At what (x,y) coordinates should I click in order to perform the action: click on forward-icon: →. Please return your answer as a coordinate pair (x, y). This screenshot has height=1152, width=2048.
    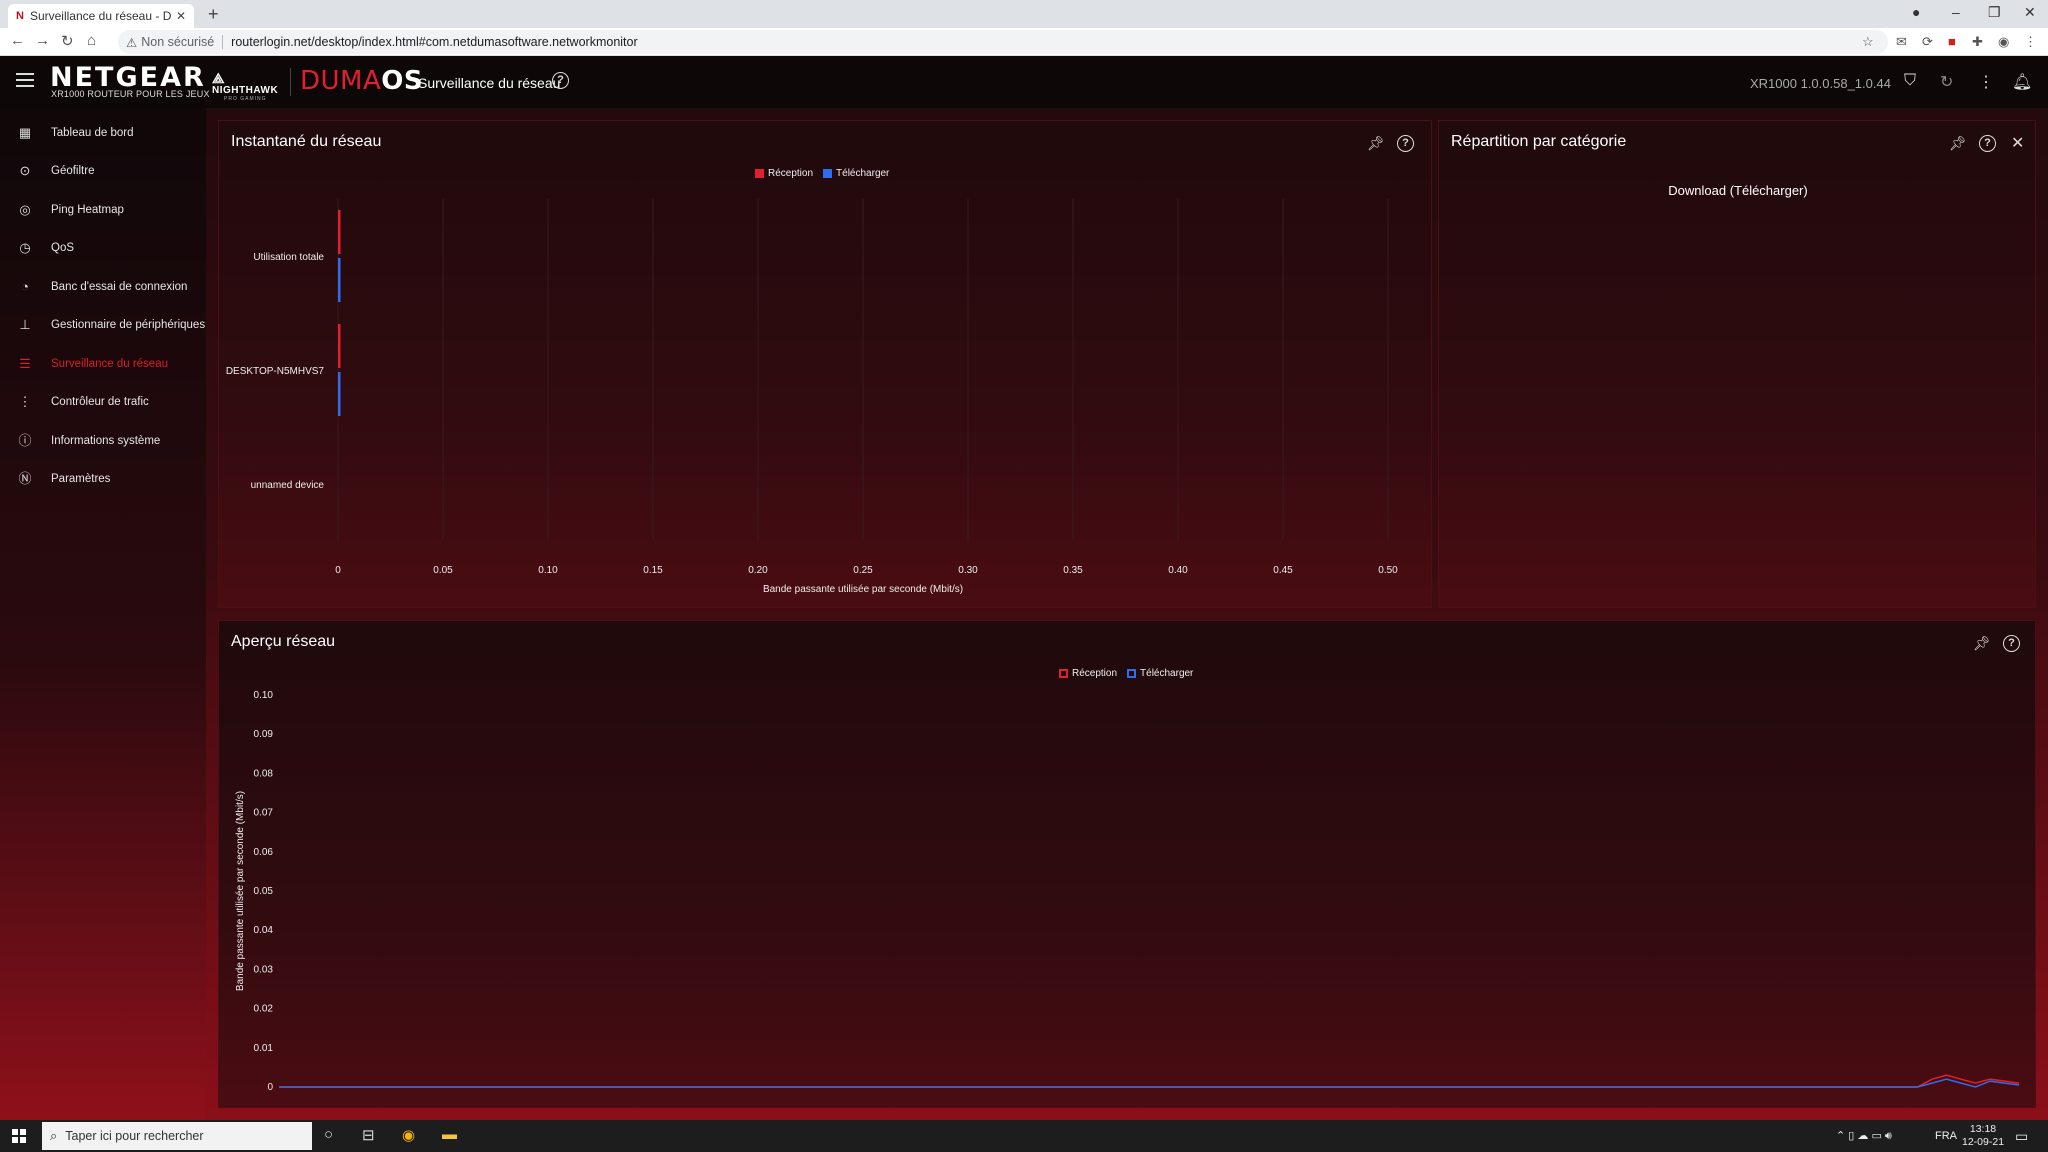
    Looking at the image, I should click on (42, 40).